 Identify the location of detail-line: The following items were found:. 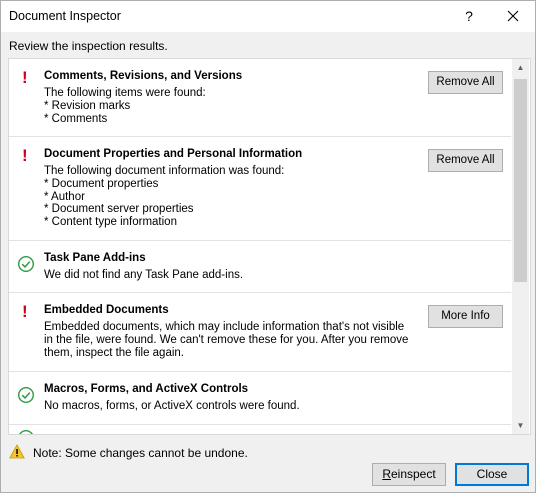
(125, 93).